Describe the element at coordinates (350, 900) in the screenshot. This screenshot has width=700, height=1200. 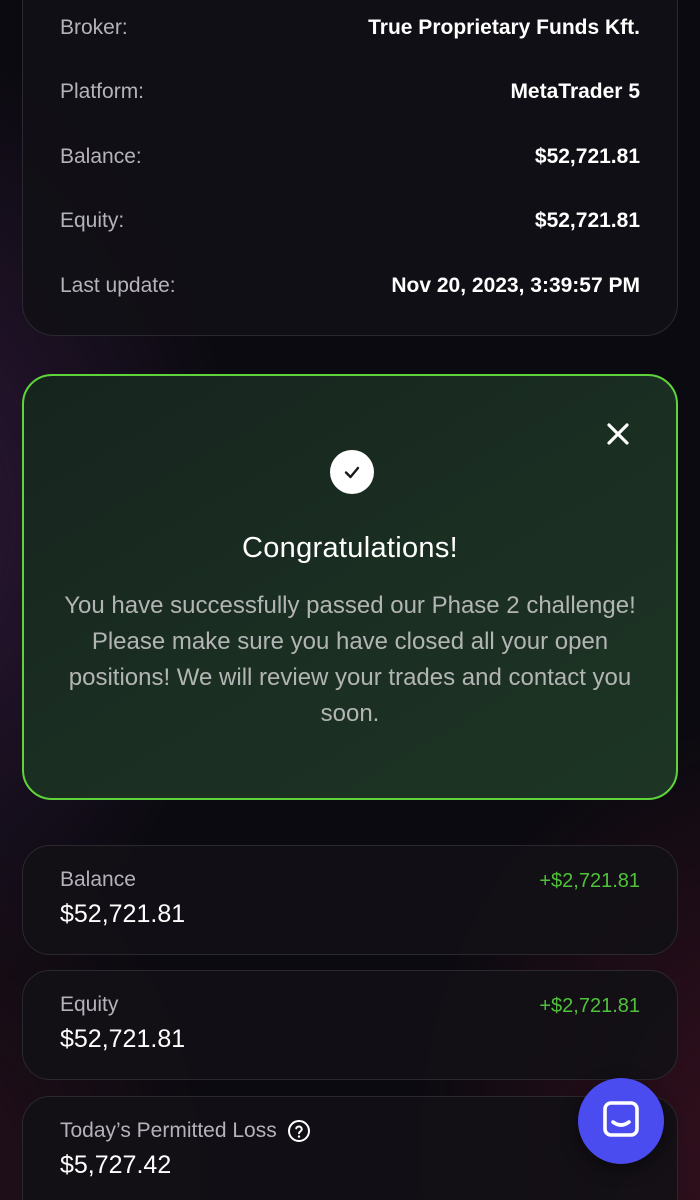
I see `balance-card: Balance $52,721.81 +$2,721.81` at that location.